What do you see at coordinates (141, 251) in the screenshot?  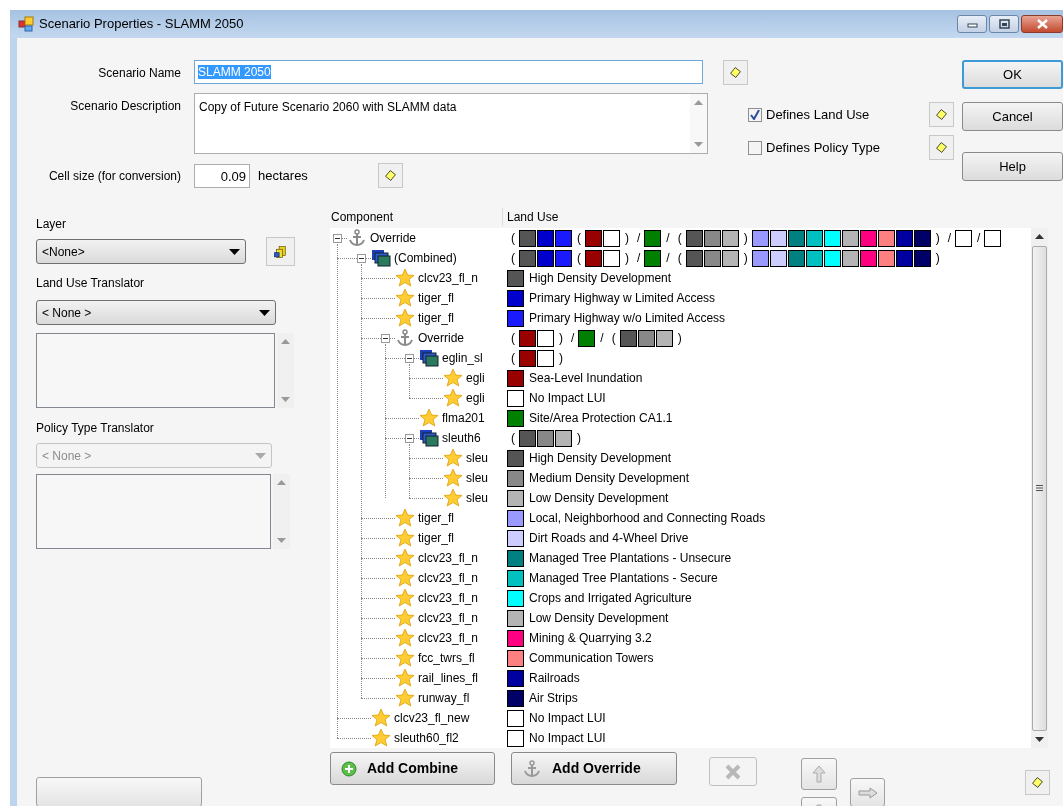 I see `dropdown: <None>` at bounding box center [141, 251].